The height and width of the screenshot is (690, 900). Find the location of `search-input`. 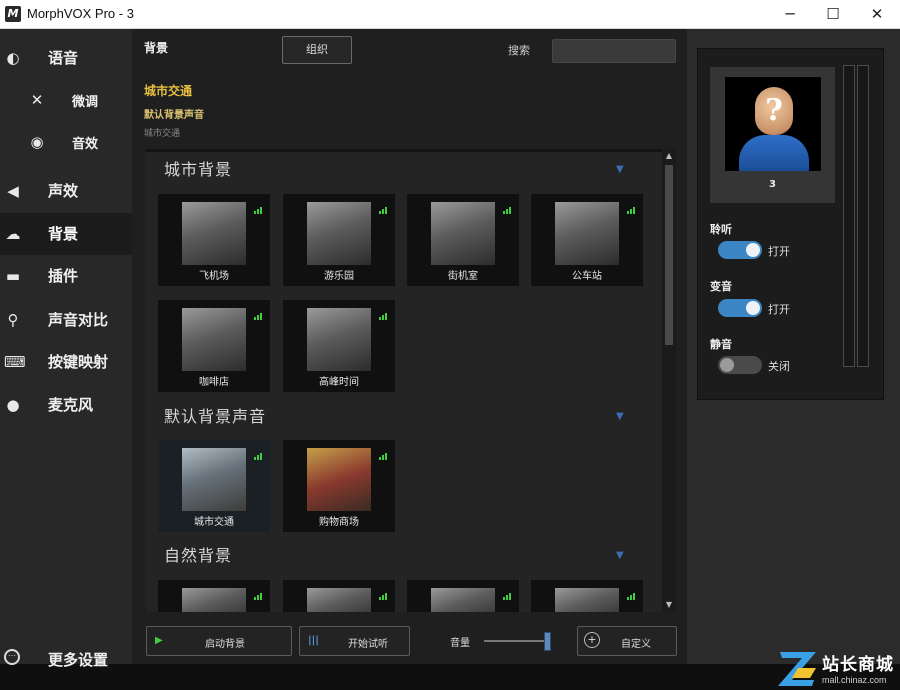

search-input is located at coordinates (614, 51).